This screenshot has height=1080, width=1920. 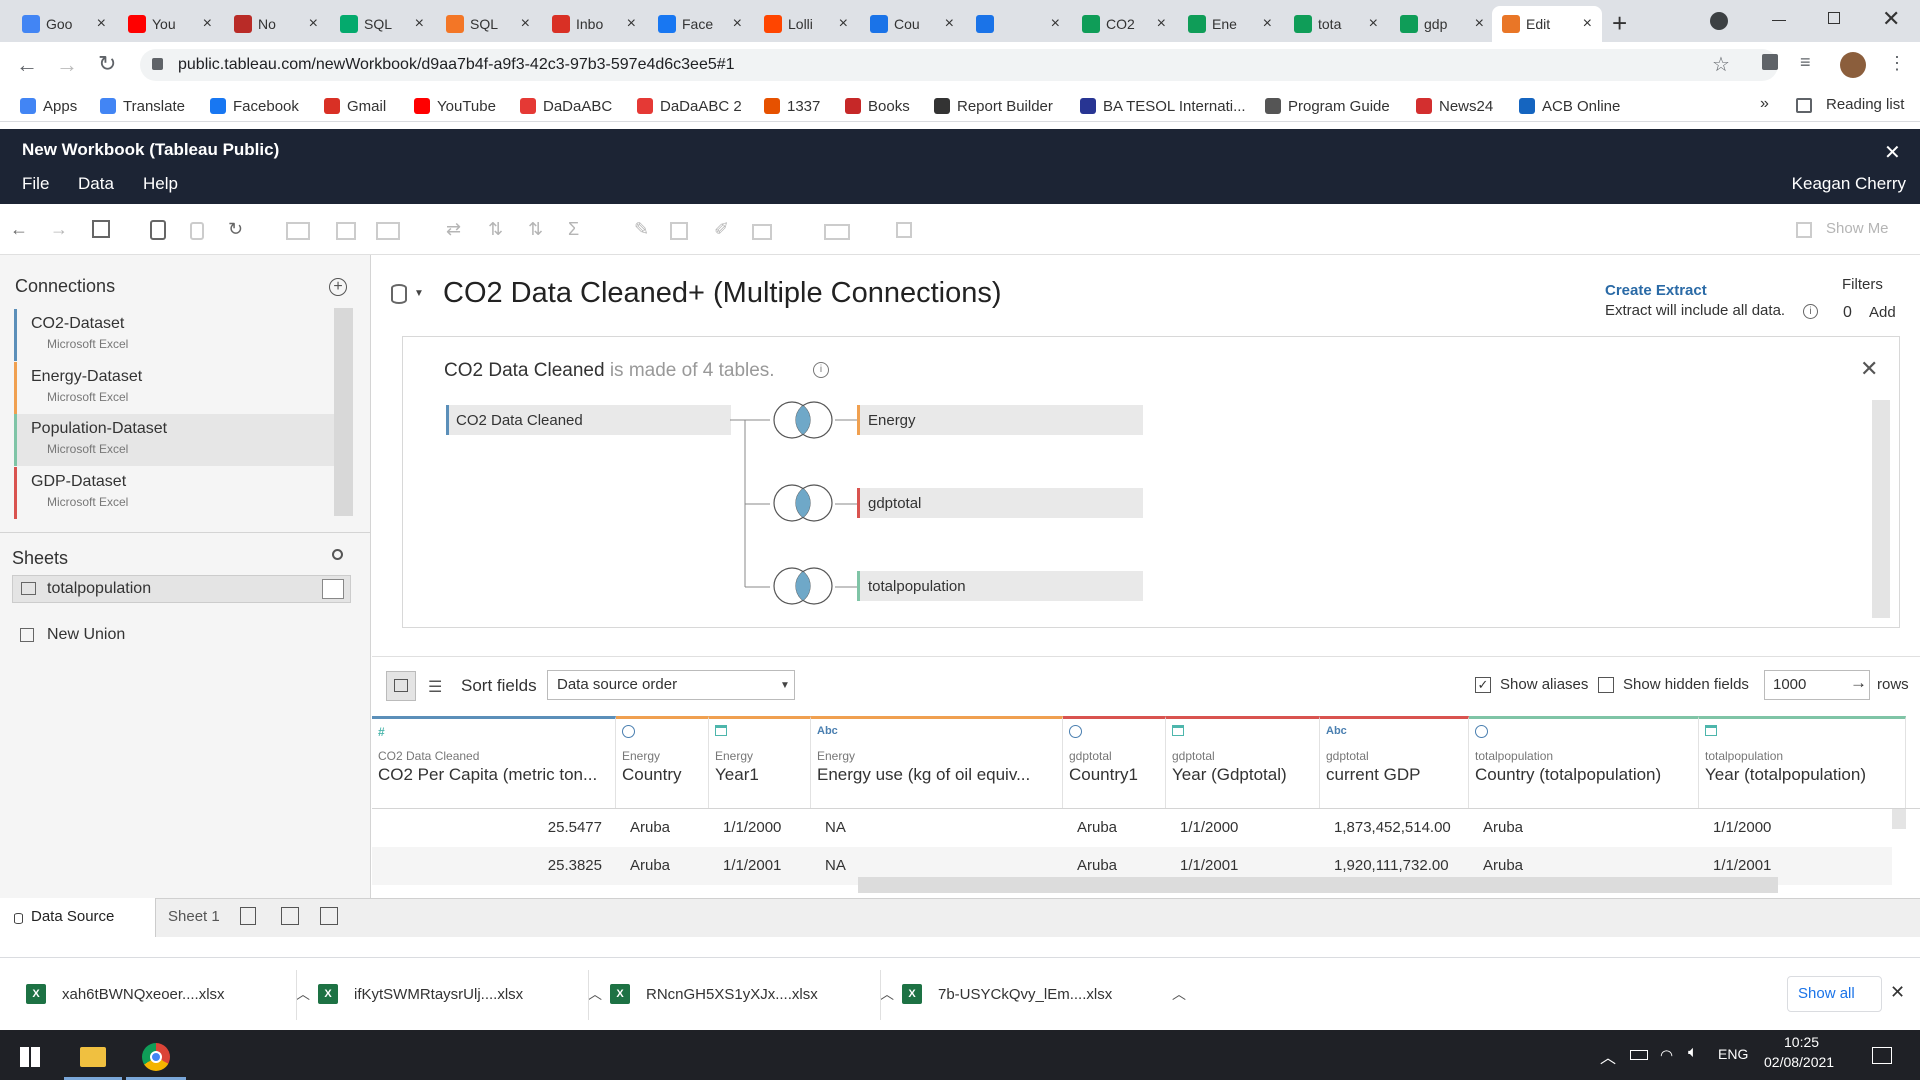 I want to click on sheets-search-icon, so click(x=337, y=554).